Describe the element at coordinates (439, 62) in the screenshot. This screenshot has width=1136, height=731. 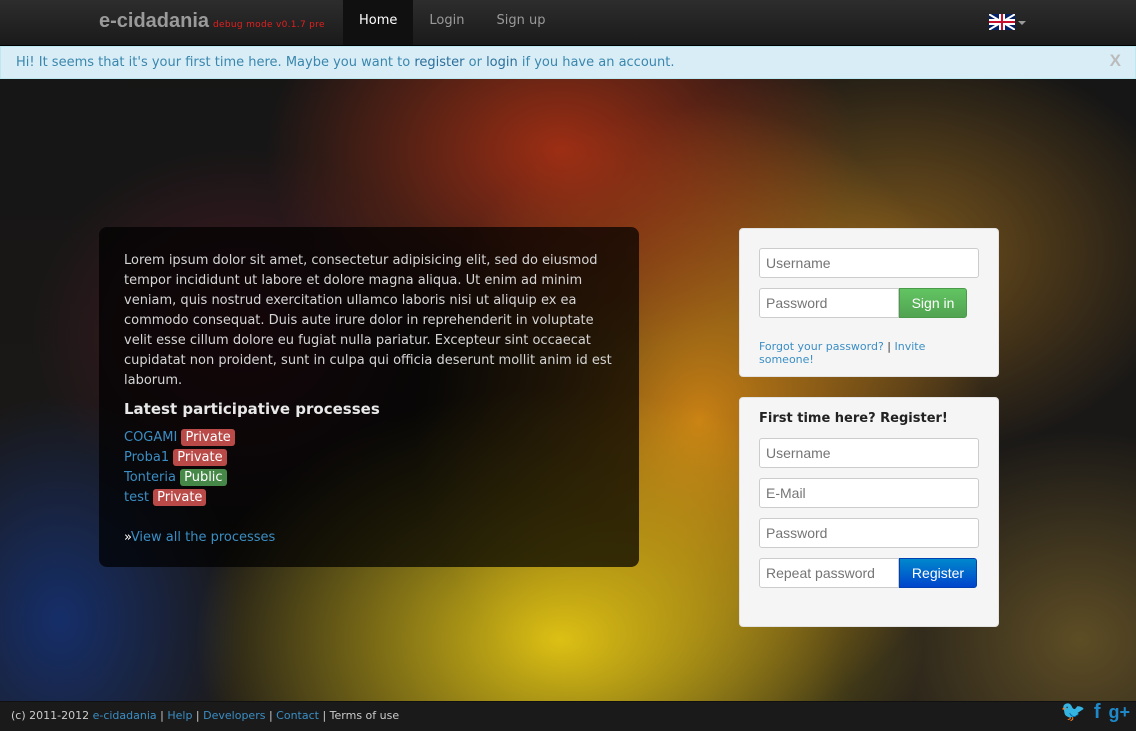
I see `alert-register-link: register` at that location.